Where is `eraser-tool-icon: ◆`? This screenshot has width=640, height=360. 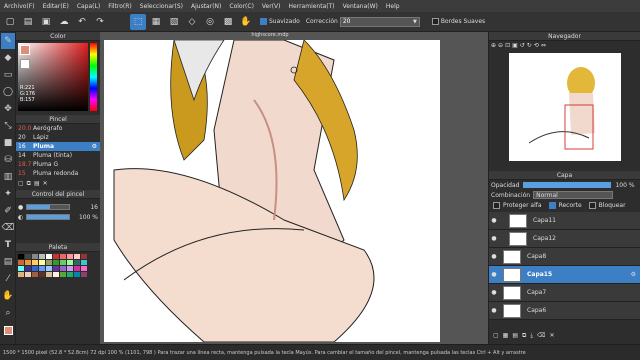
eraser-tool-icon: ◆ is located at coordinates (8, 58).